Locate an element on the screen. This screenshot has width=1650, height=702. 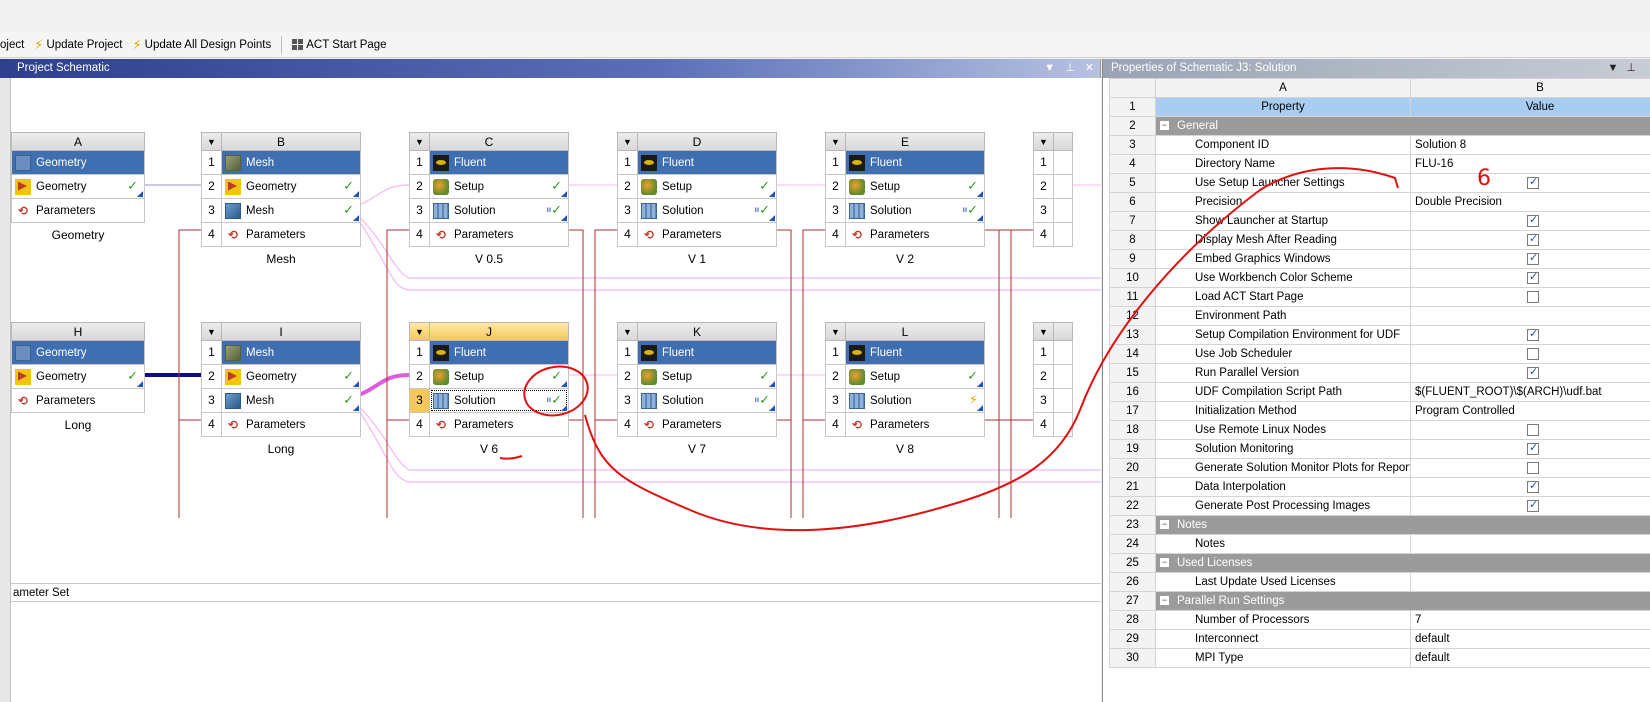
property-row: 30 MPI Type default is located at coordinates (1379, 658).